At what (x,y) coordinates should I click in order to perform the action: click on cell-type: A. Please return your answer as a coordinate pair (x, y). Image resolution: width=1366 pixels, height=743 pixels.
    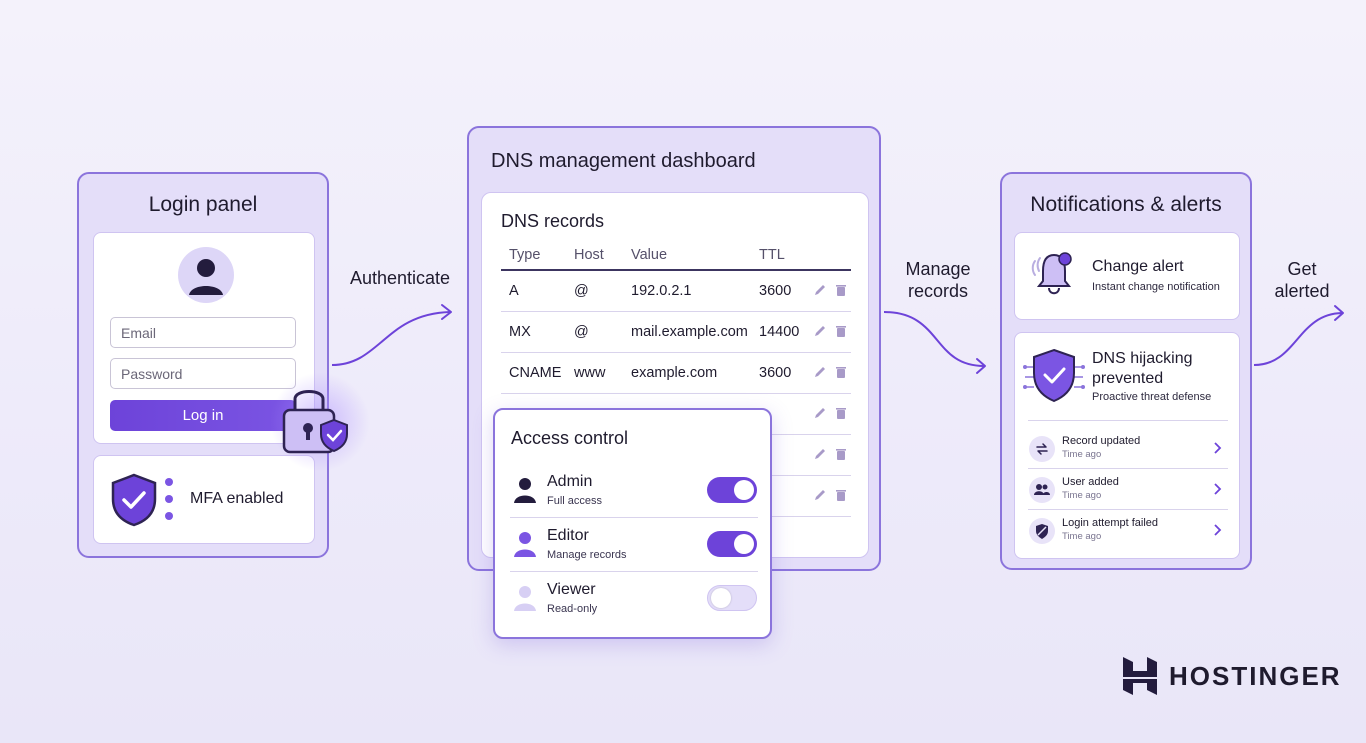
    Looking at the image, I should click on (514, 291).